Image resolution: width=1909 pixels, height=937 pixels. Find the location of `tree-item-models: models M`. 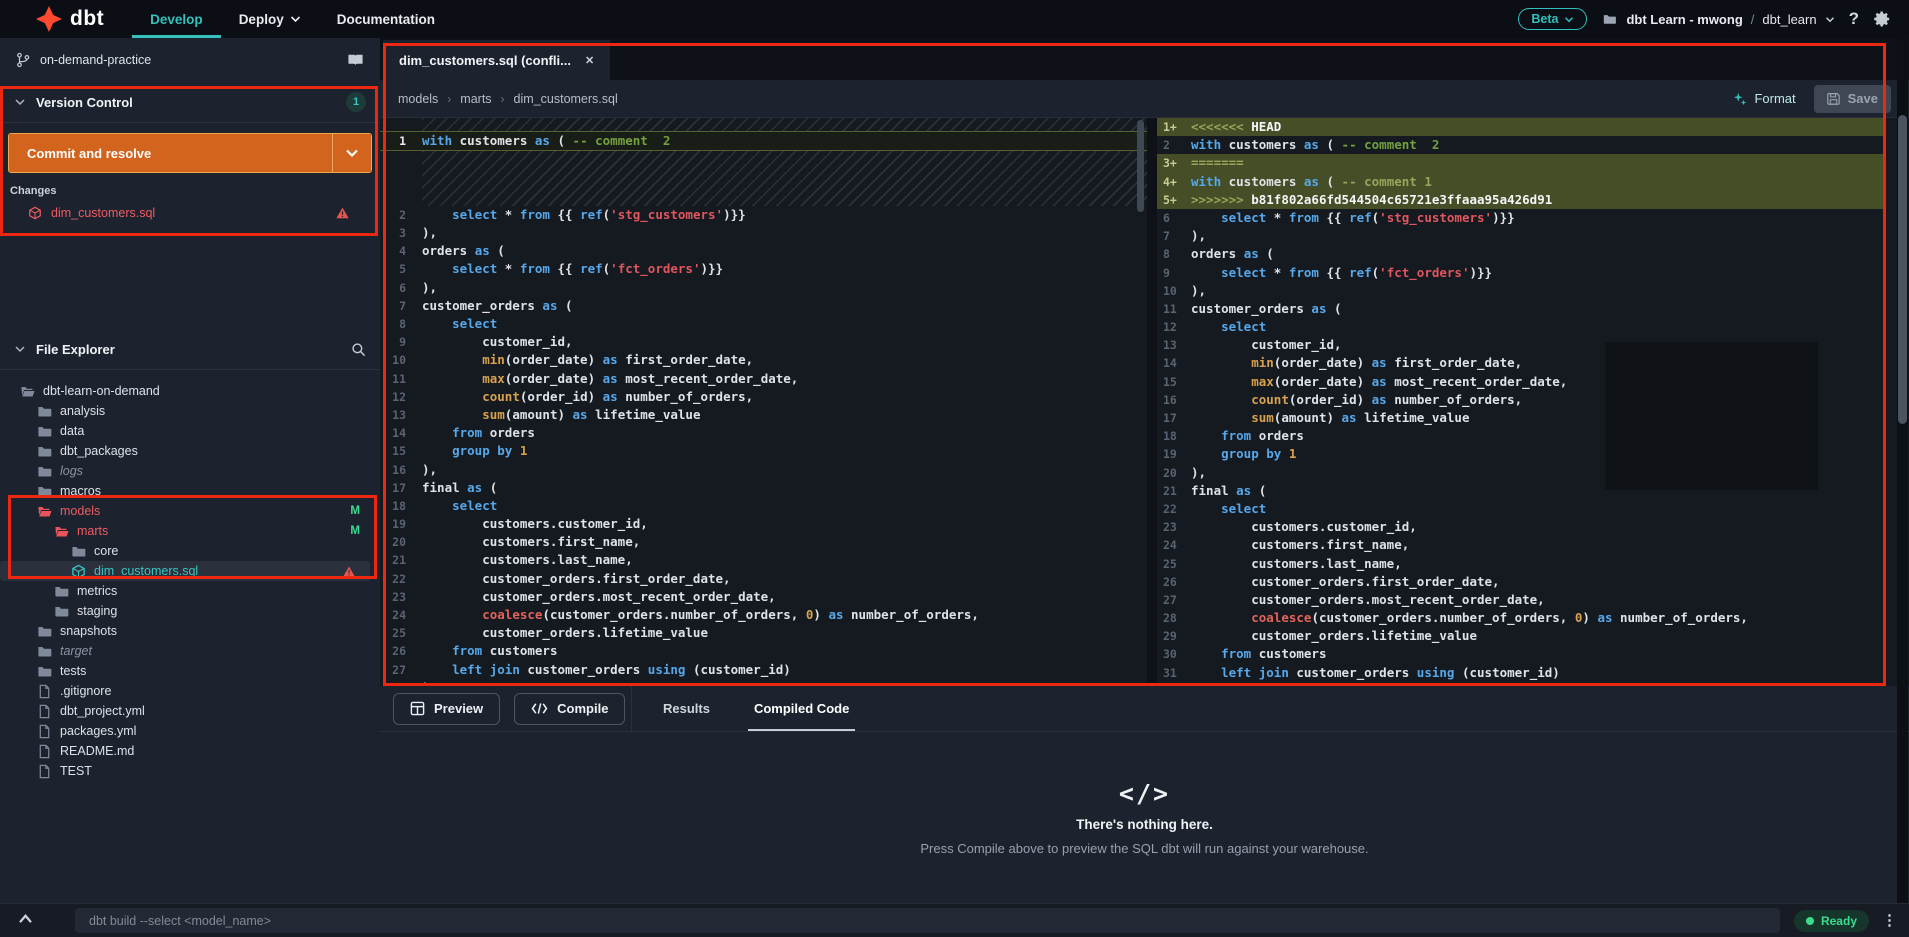

tree-item-models: models M is located at coordinates (190, 511).